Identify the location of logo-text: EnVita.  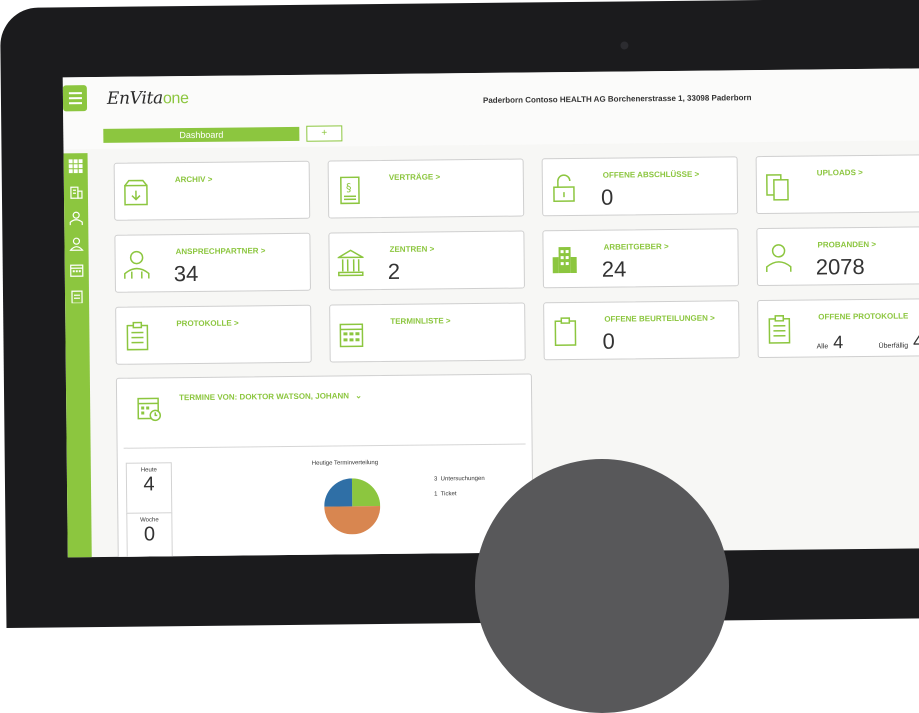
(135, 98).